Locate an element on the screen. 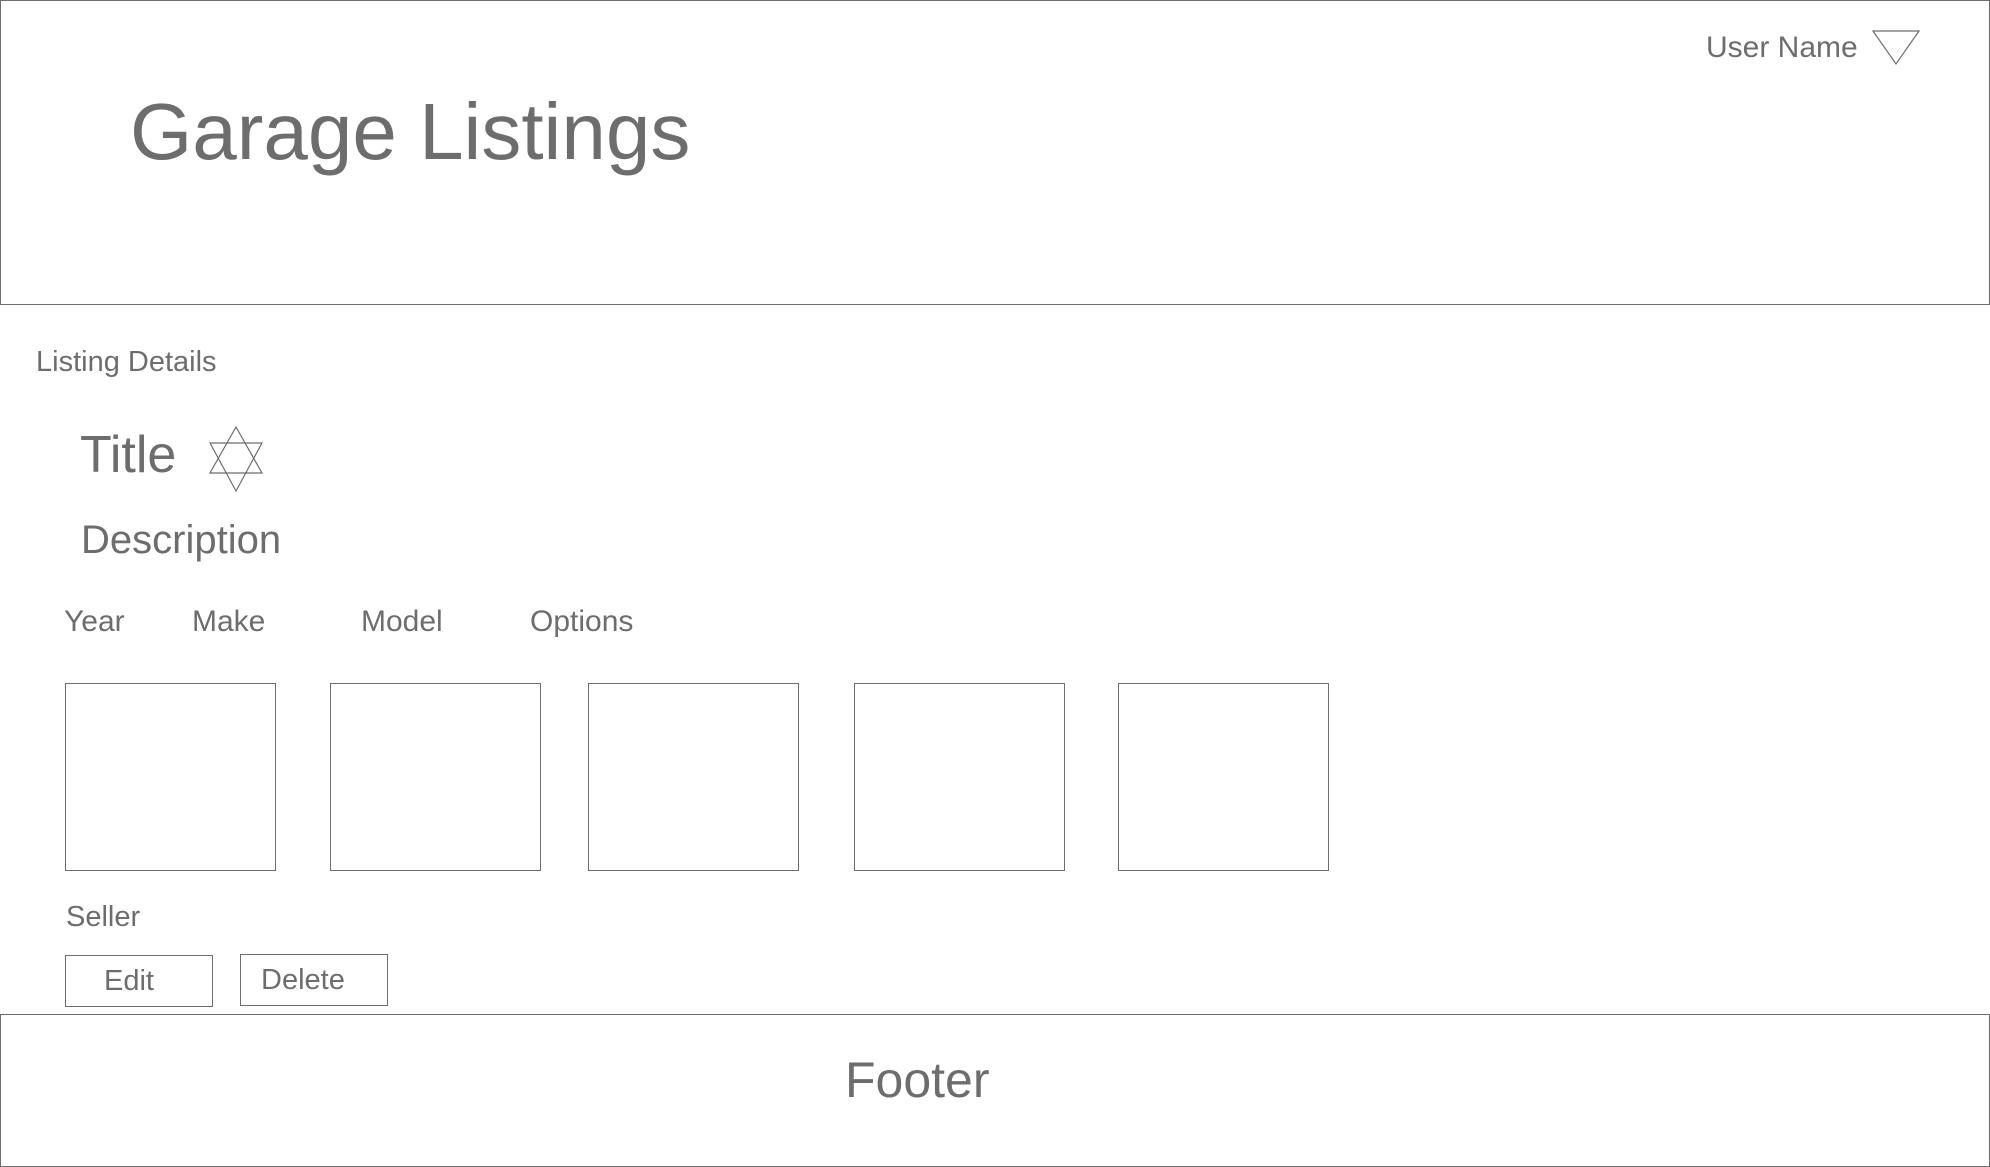 Image resolution: width=1990 pixels, height=1167 pixels. user-menu: User Name is located at coordinates (1813, 48).